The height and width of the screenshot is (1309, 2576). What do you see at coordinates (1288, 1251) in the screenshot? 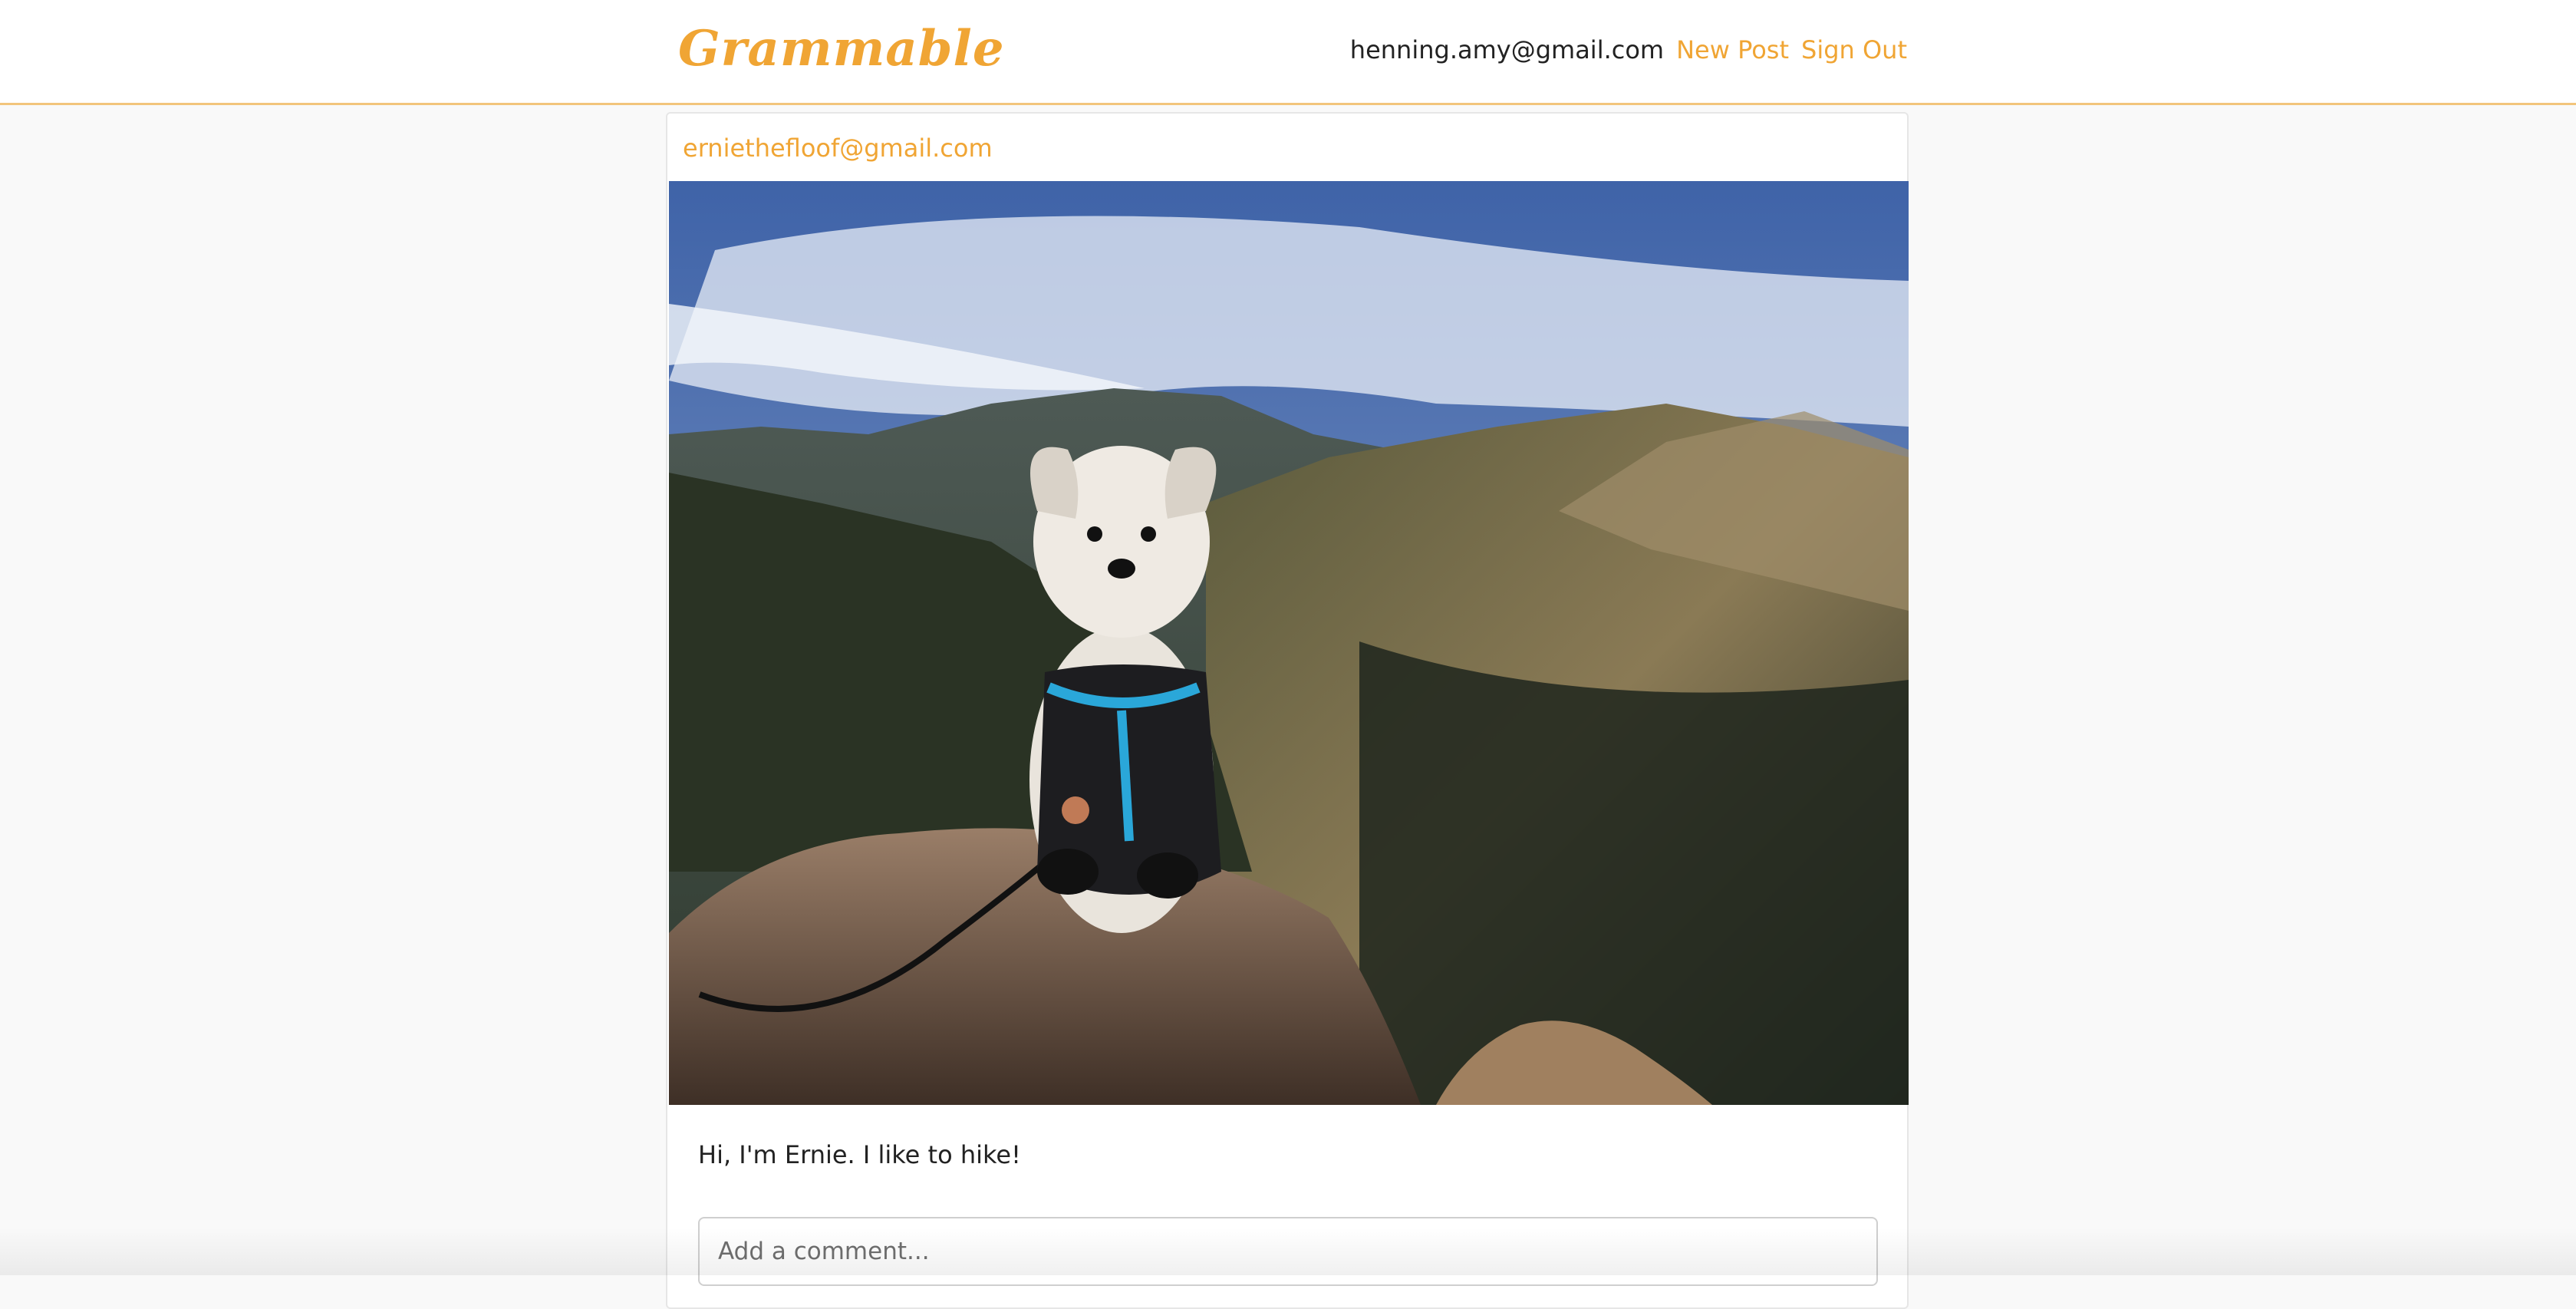
I see `comment-input` at bounding box center [1288, 1251].